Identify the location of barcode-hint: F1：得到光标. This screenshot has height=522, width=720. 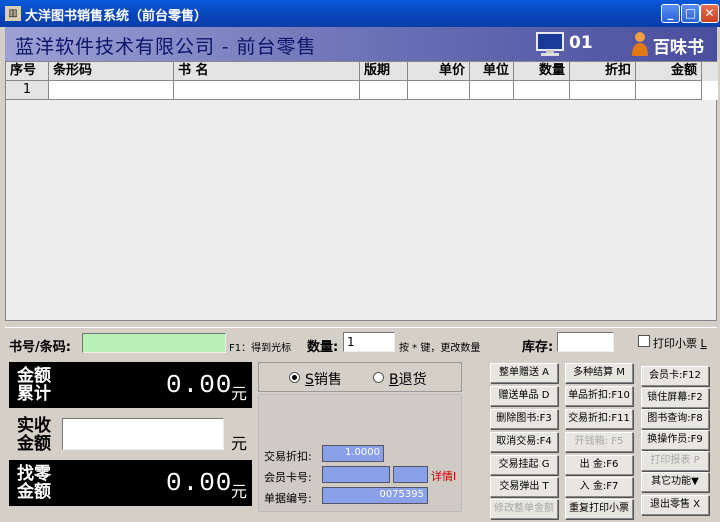
(260, 348).